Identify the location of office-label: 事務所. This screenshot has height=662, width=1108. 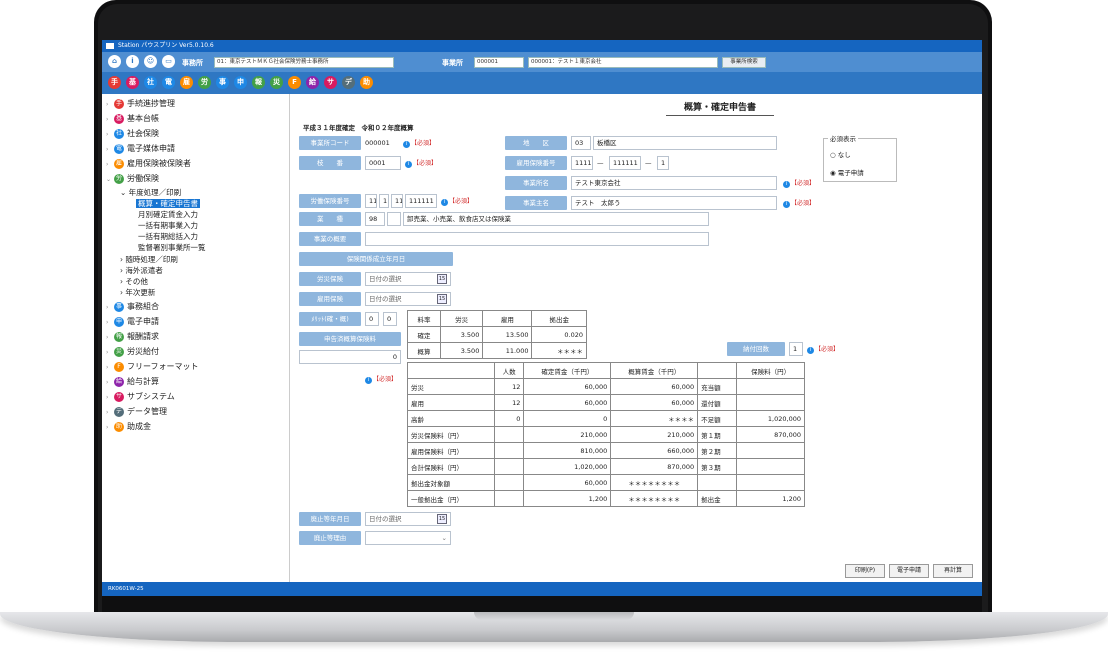
(192, 63).